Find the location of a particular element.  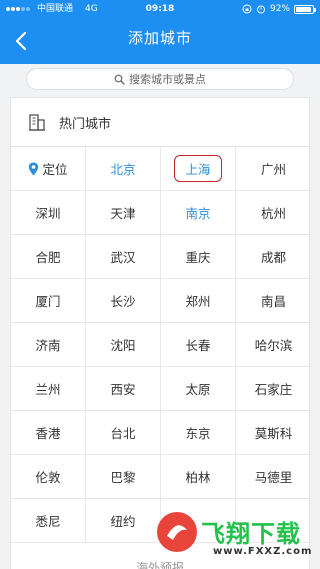

city-cell: 香港 is located at coordinates (48, 432).